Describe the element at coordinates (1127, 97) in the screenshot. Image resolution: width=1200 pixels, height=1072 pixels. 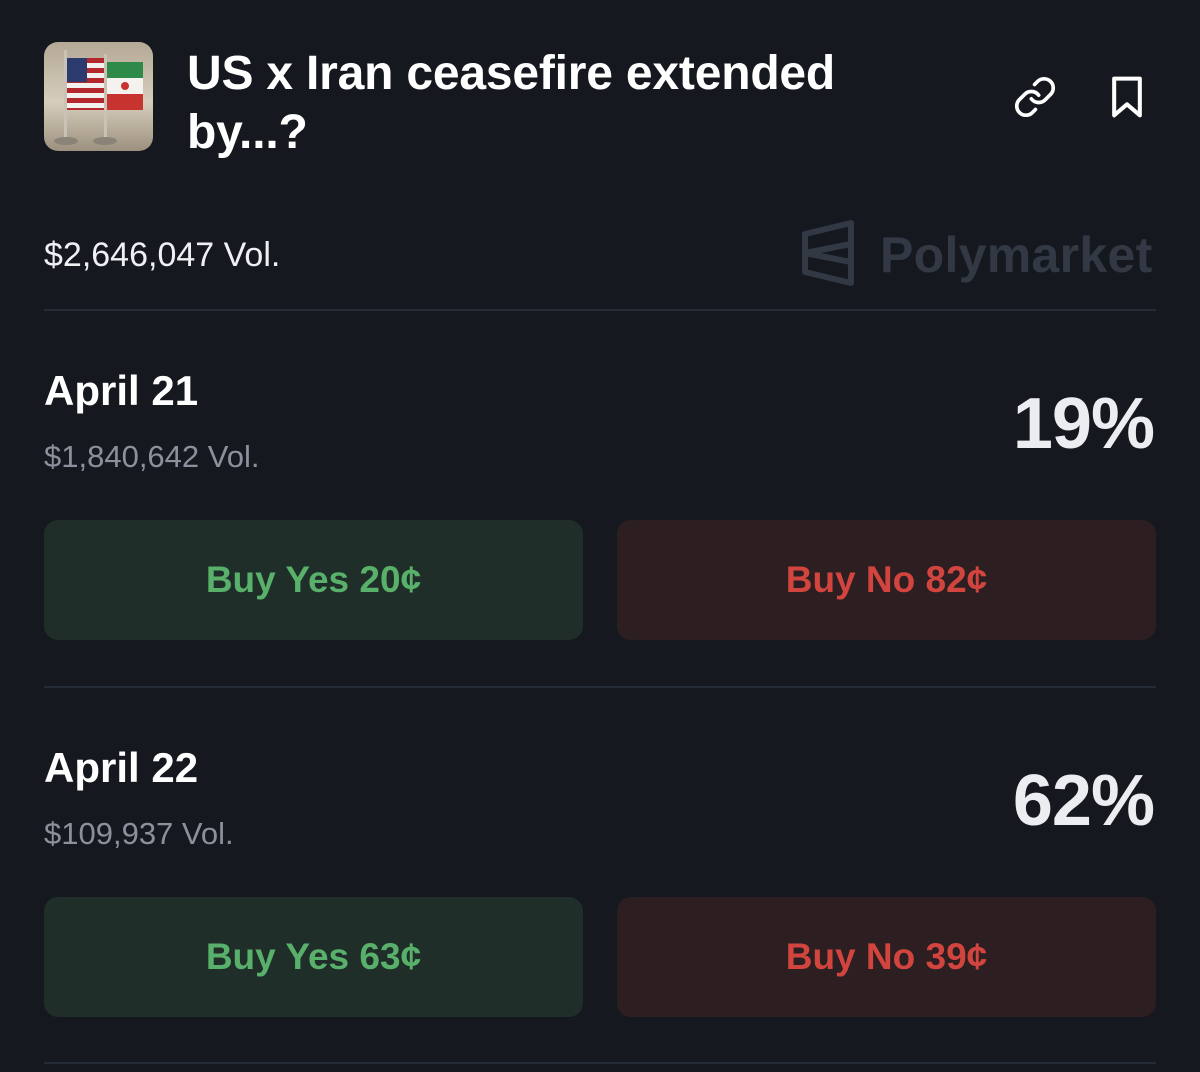
I see `bookmark-icon` at that location.